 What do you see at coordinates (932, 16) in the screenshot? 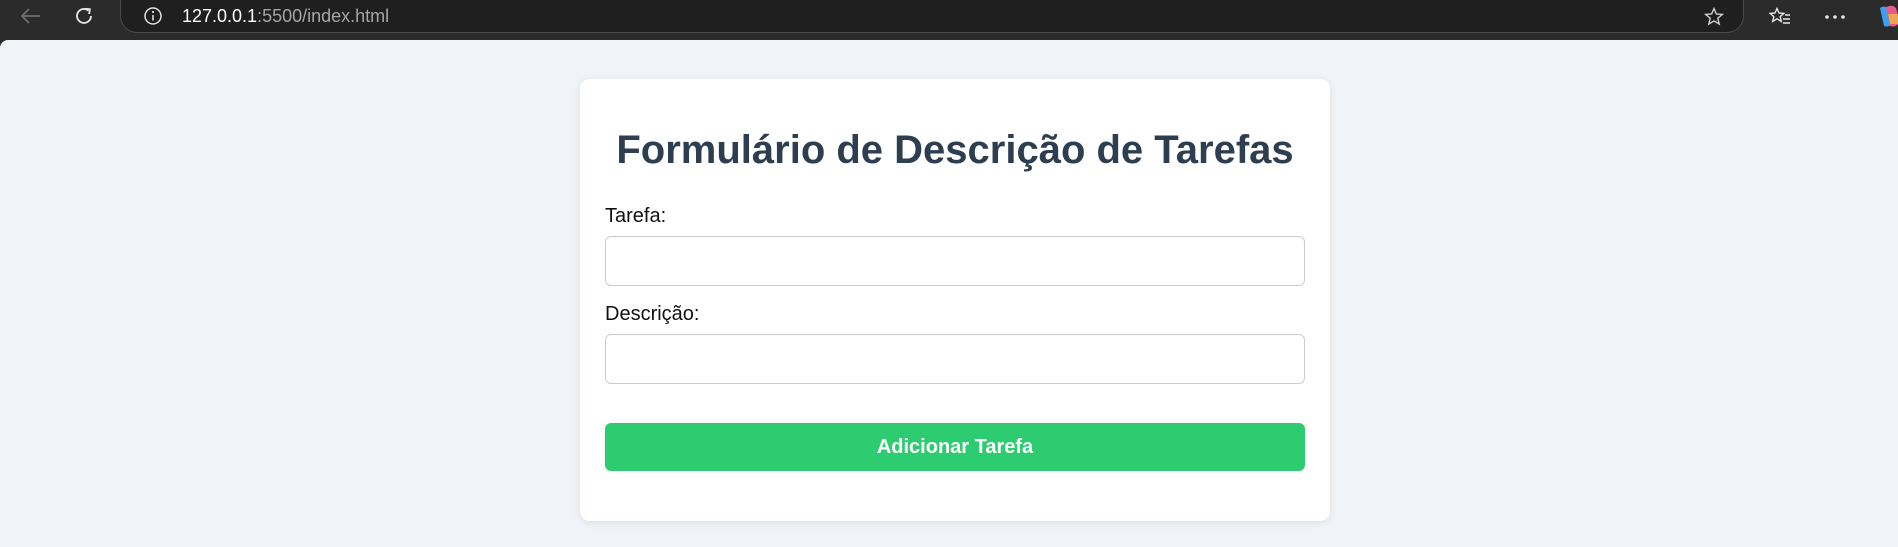
I see `address-bar: 127.0.0.1:5500/index.html` at bounding box center [932, 16].